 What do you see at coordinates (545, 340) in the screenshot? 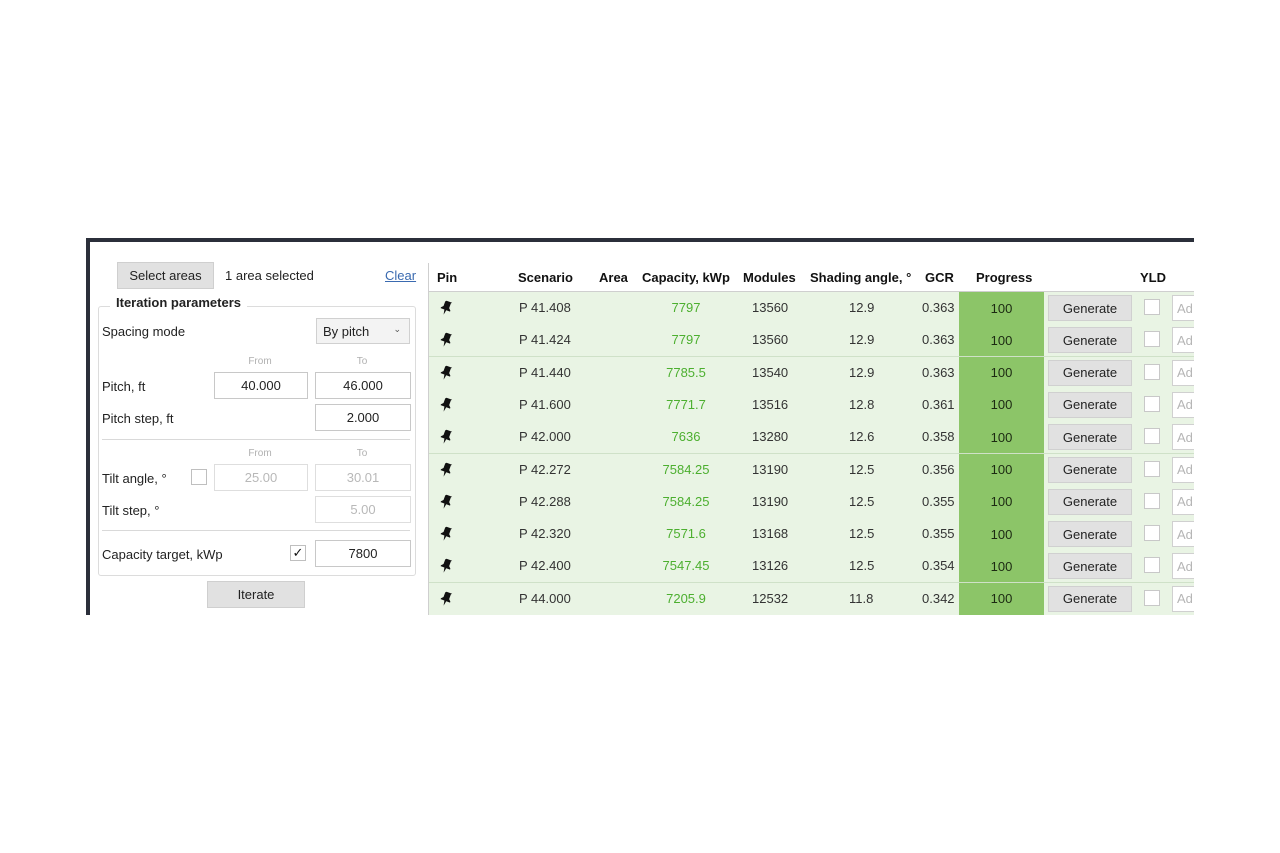
I see `scenario-cell: P 41.424` at bounding box center [545, 340].